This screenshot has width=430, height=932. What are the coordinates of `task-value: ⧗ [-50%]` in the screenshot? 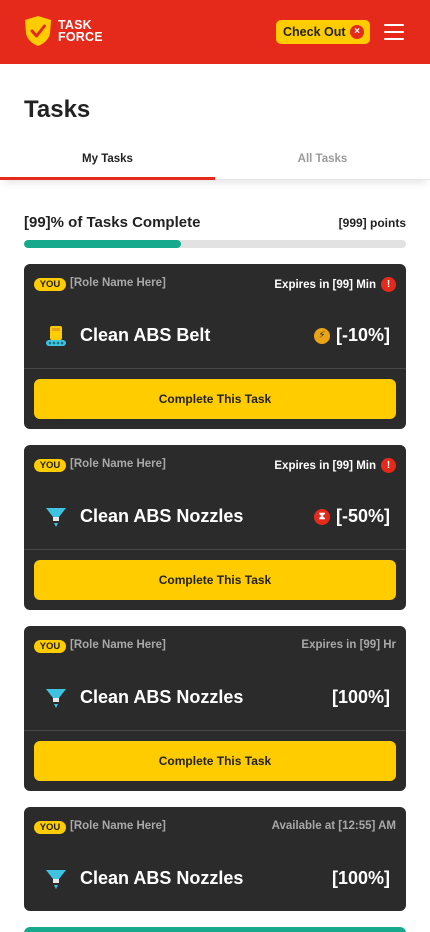 It's located at (351, 516).